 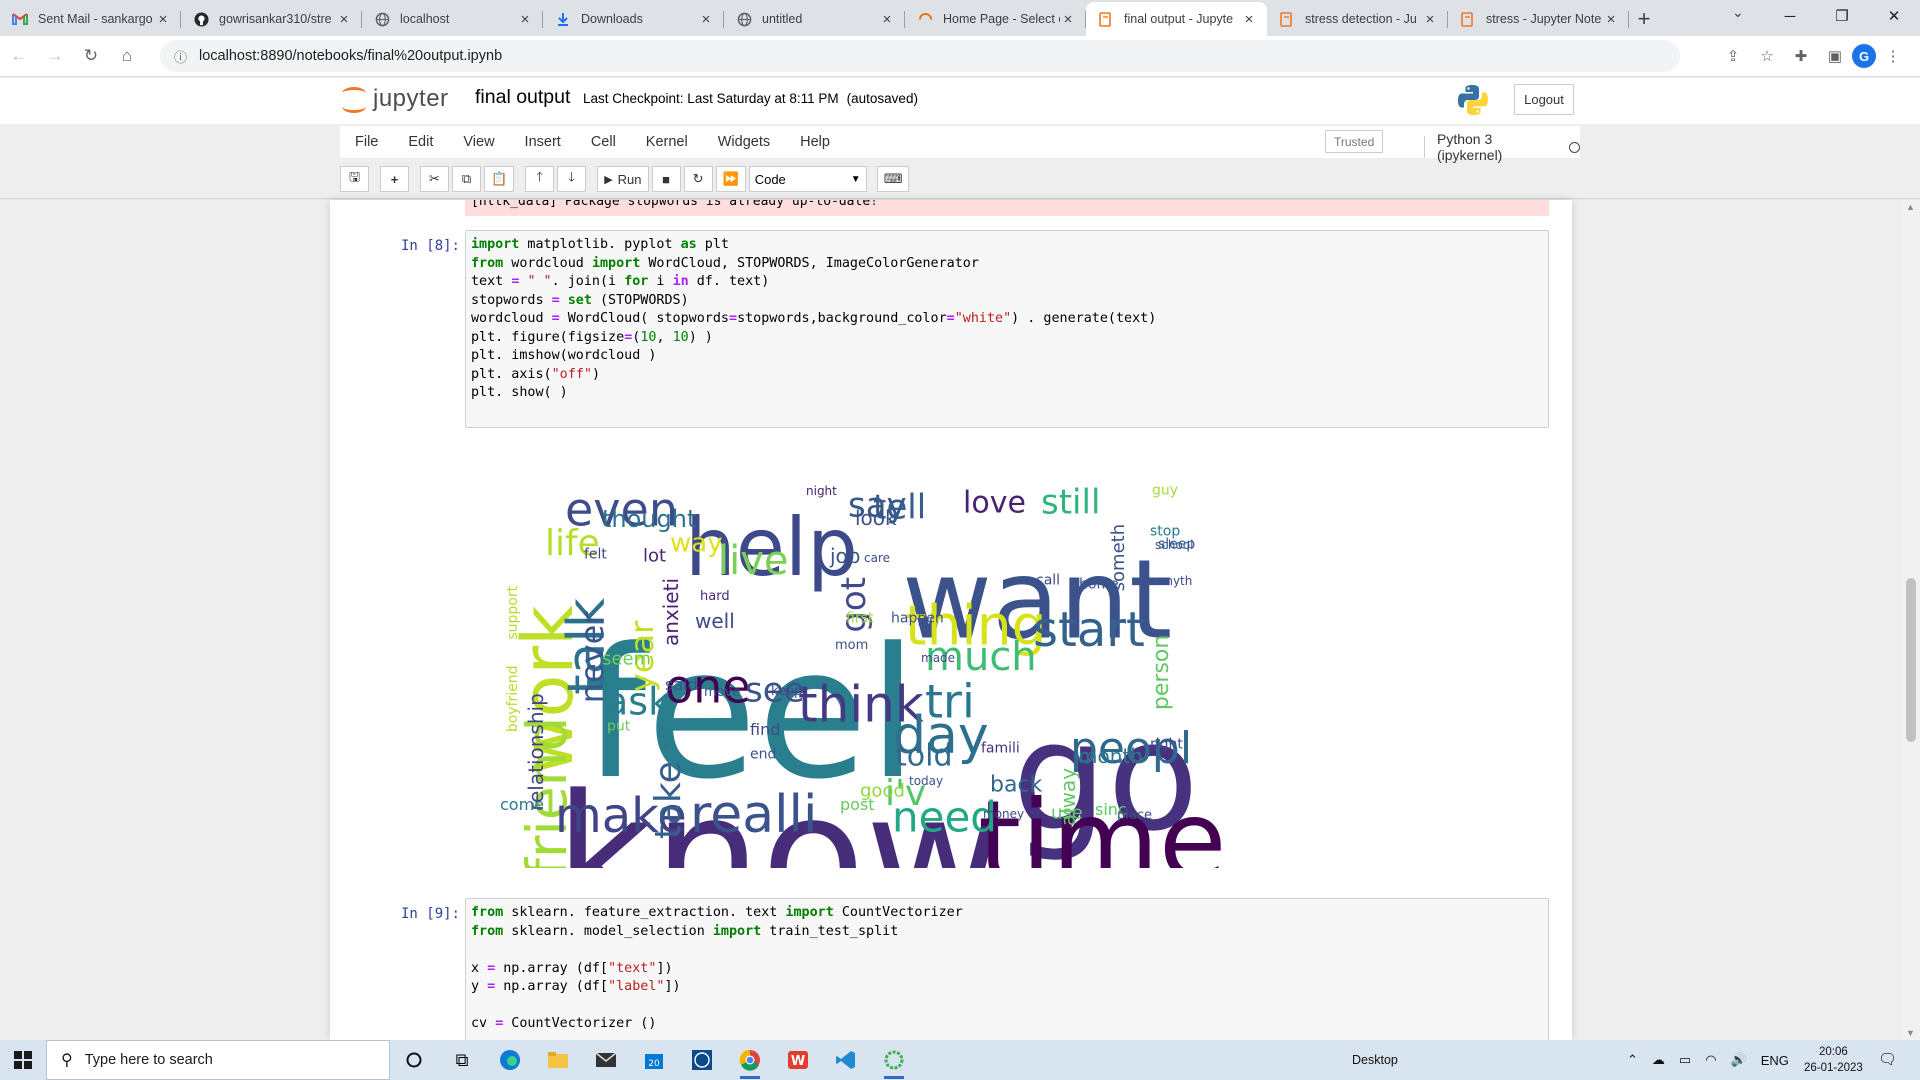 What do you see at coordinates (430, 246) in the screenshot?
I see `input-prompt: In [8]:` at bounding box center [430, 246].